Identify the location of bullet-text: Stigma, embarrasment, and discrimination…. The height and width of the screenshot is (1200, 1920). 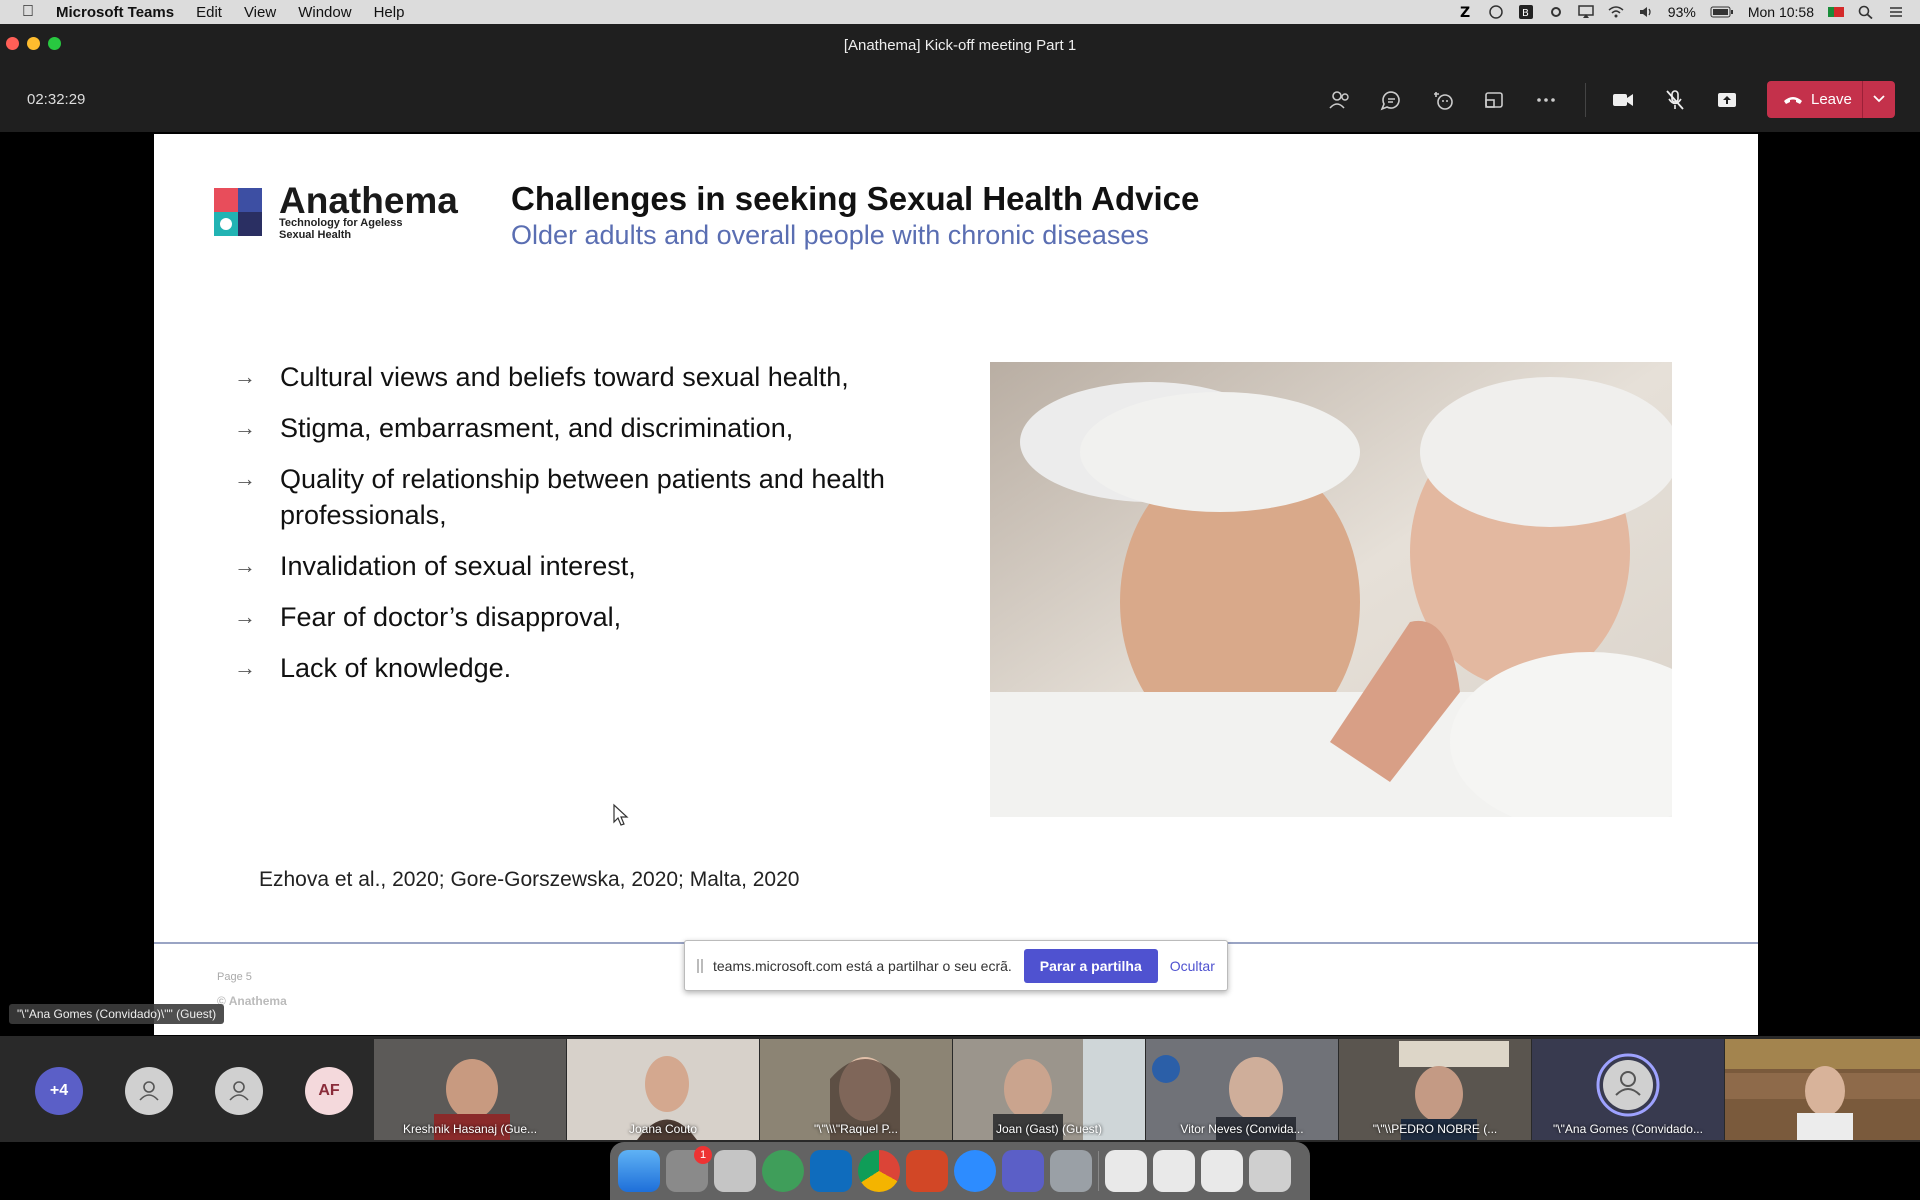
(537, 428).